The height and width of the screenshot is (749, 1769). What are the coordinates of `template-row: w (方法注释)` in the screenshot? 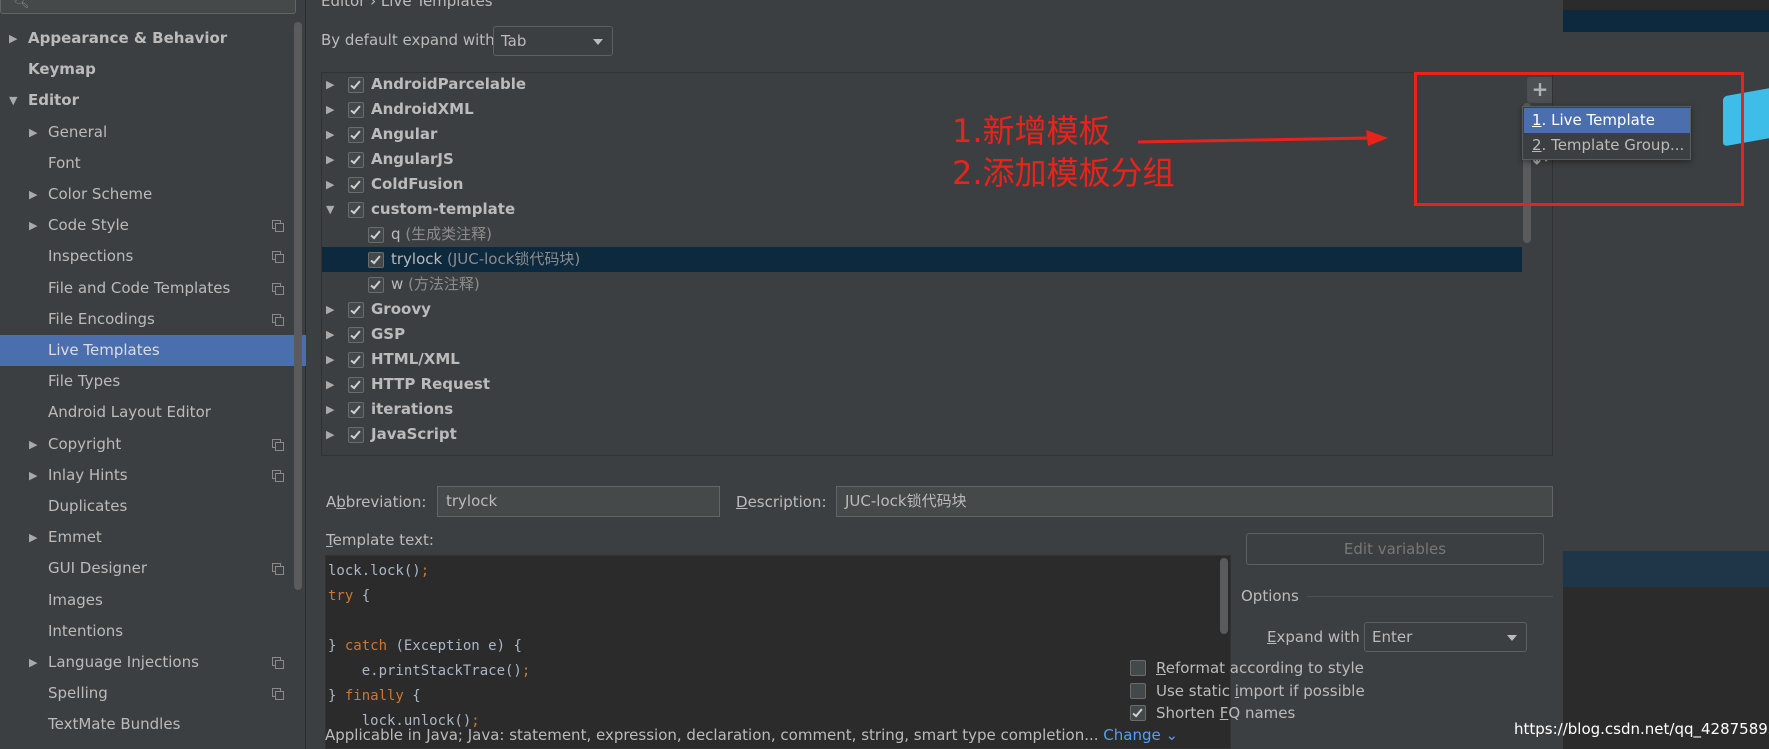 It's located at (922, 284).